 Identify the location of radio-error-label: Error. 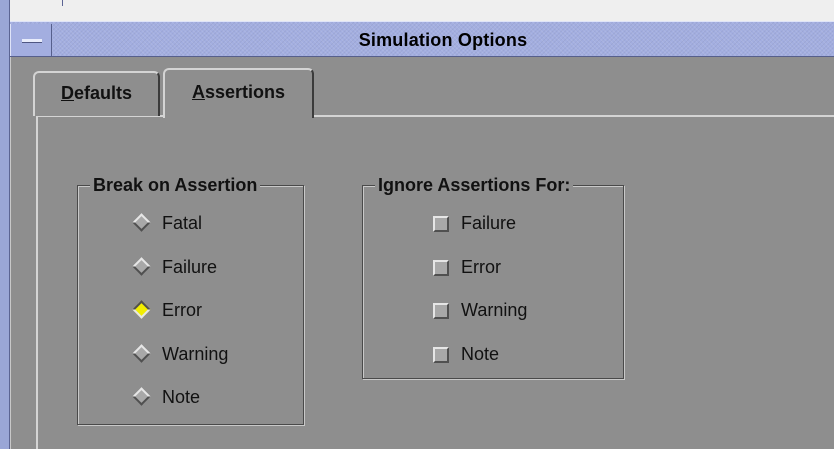
(182, 310).